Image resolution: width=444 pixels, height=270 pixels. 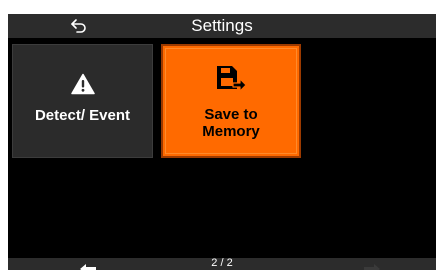 What do you see at coordinates (82, 101) in the screenshot?
I see `detect-event-tile: Detect/ Event` at bounding box center [82, 101].